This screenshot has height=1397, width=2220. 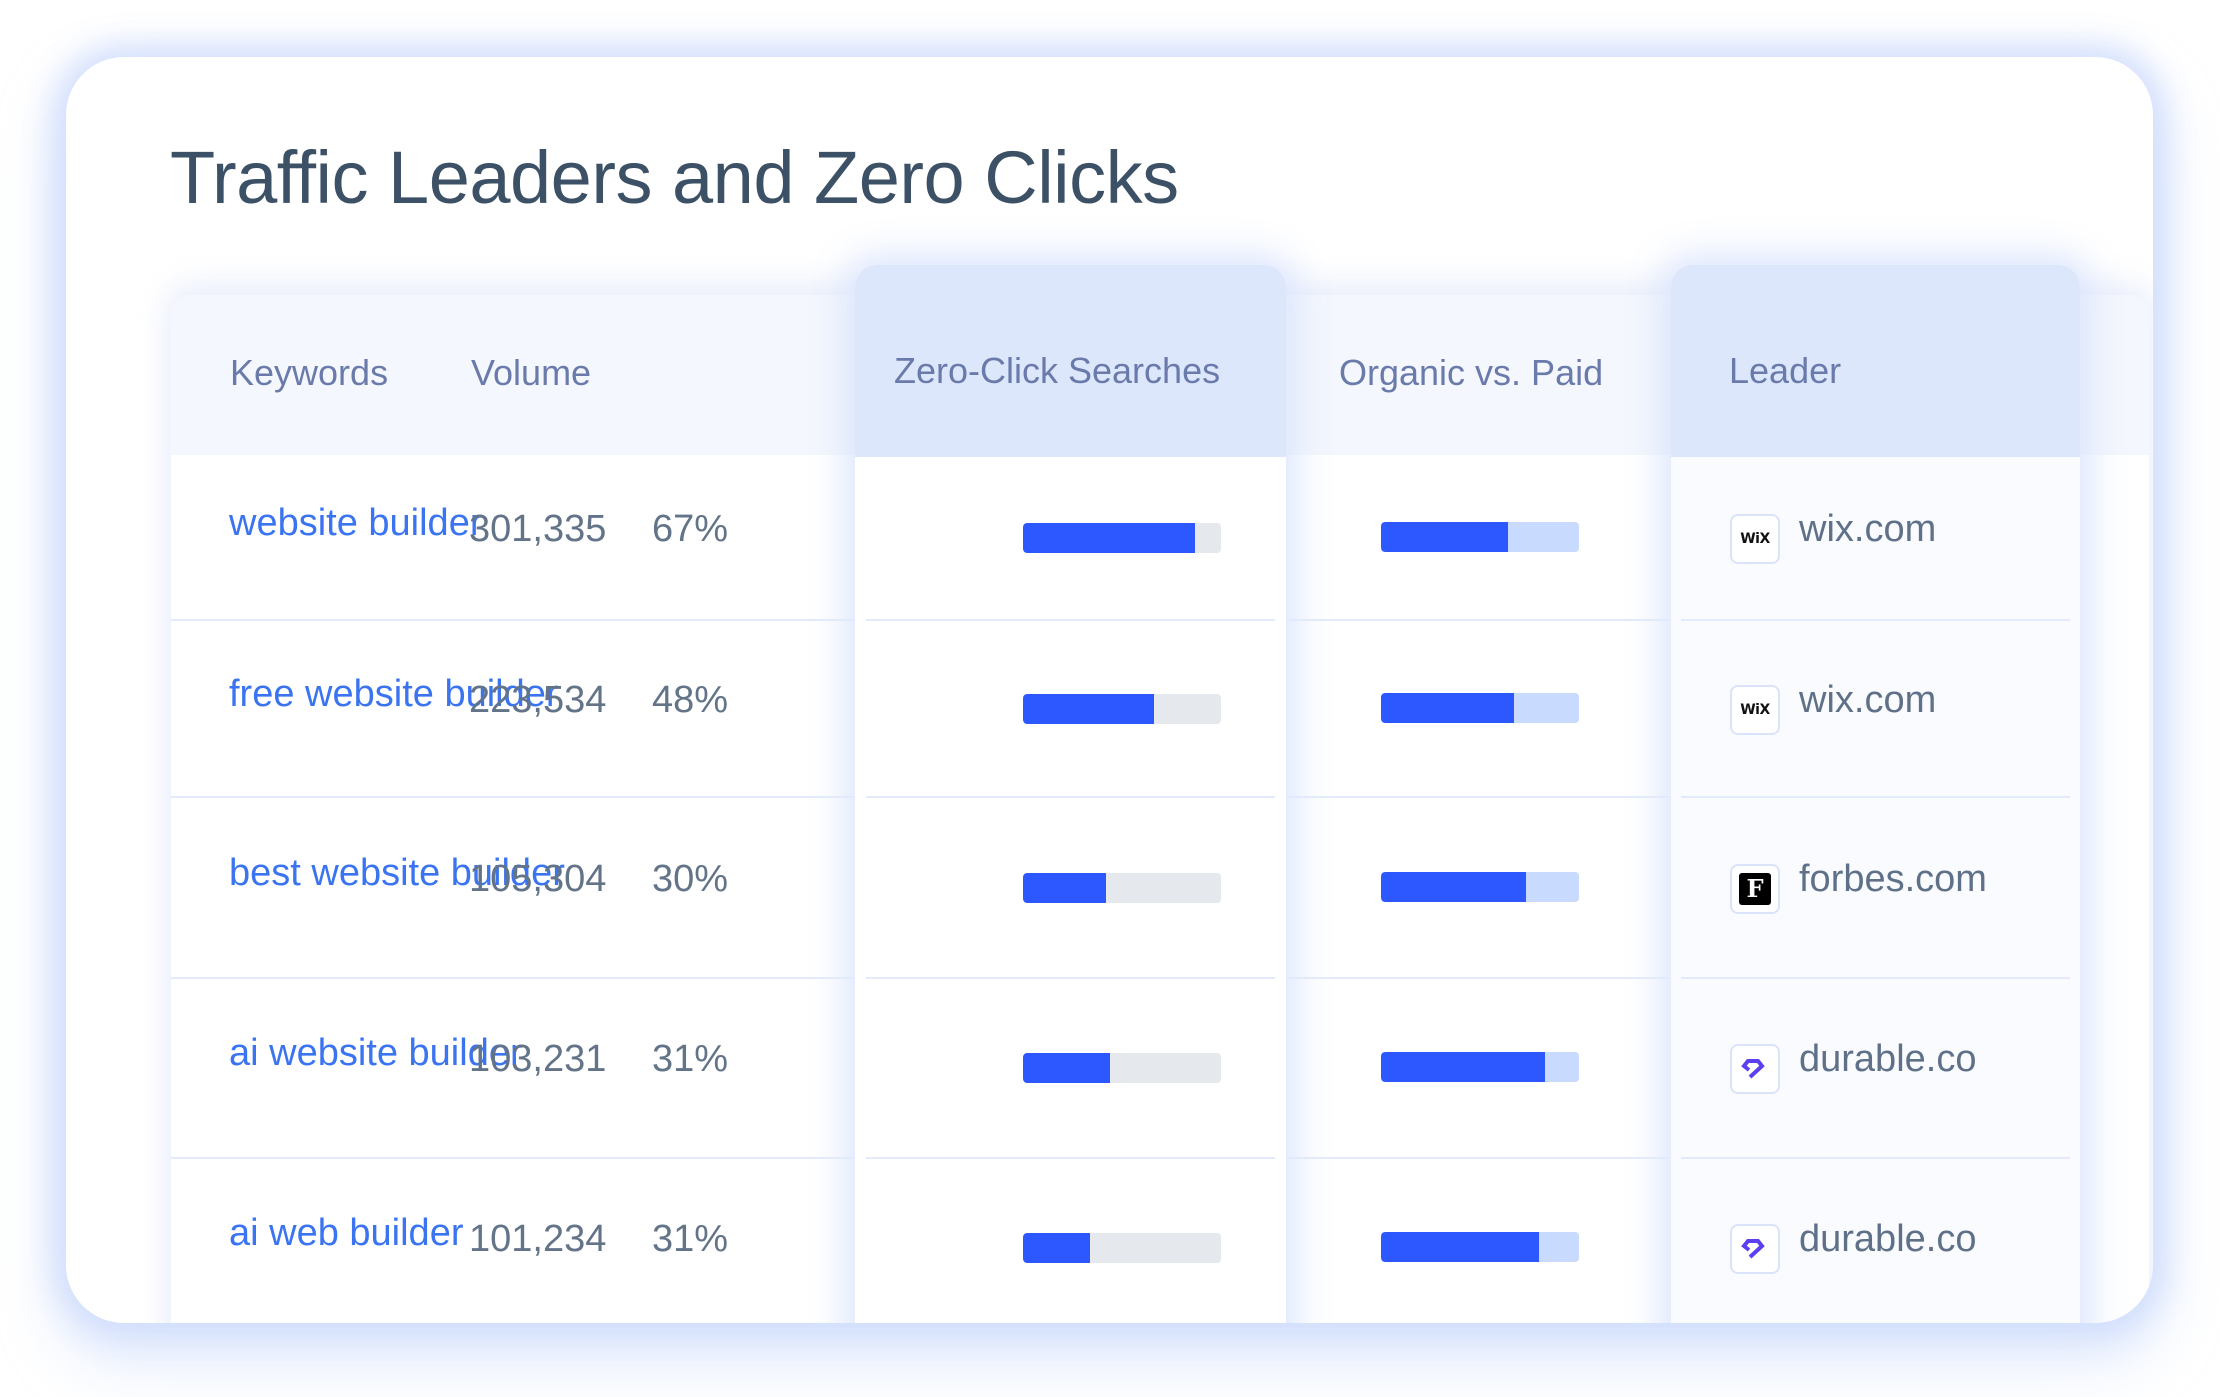 I want to click on leader-logo: F, so click(x=1755, y=888).